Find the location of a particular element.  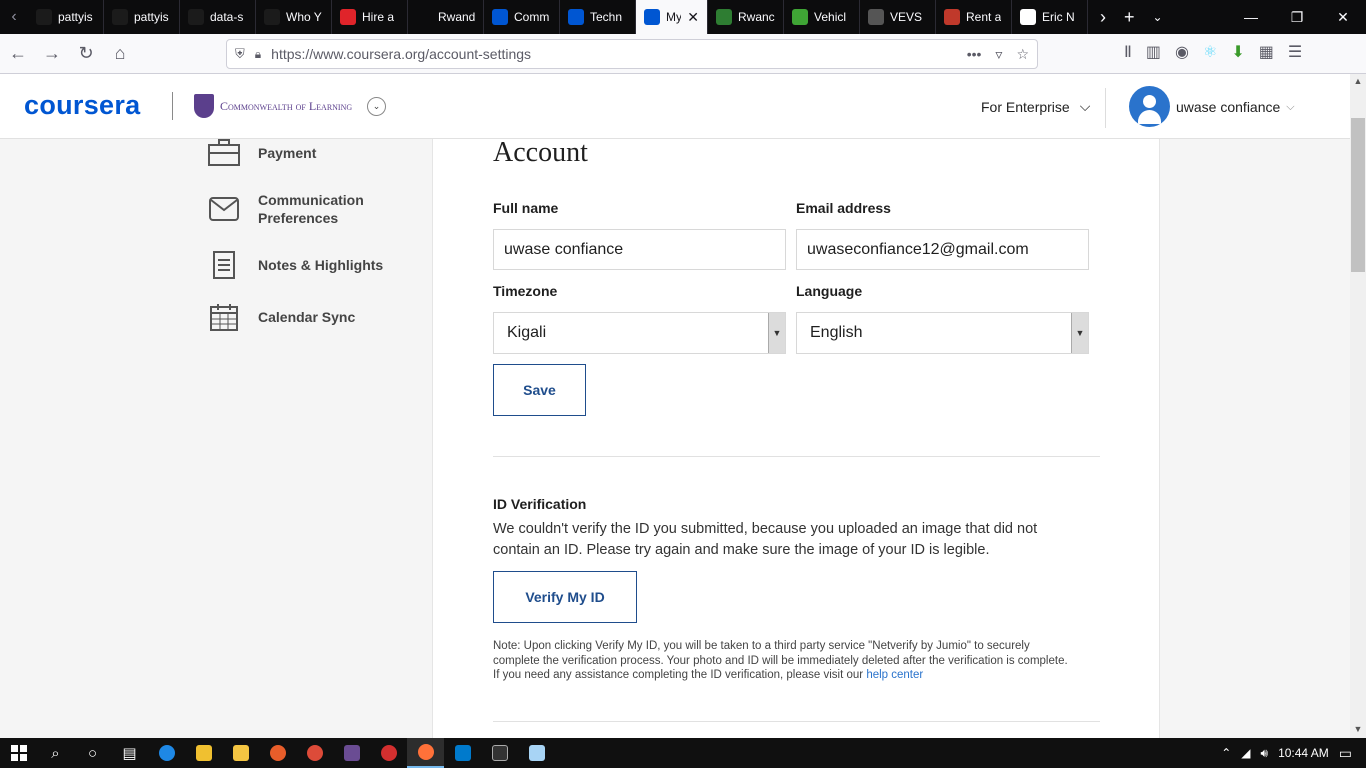

sidebar-item-communication: Communication Preferences is located at coordinates (293, 209).